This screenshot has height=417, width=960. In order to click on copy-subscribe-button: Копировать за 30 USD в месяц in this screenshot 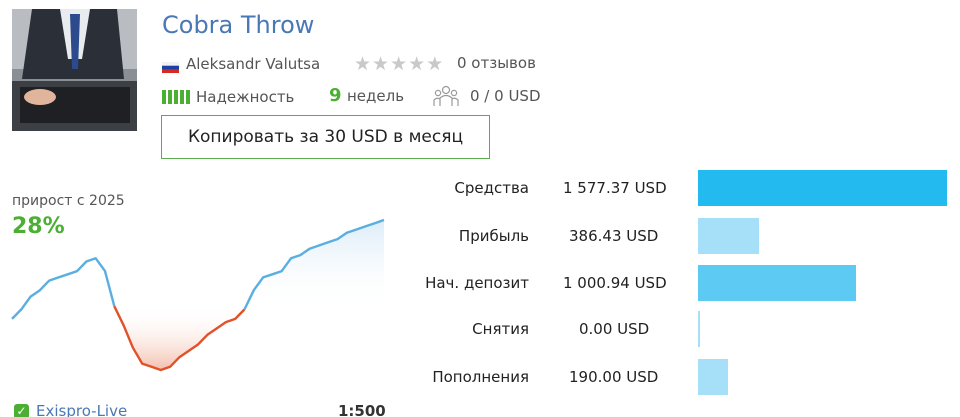, I will do `click(325, 137)`.